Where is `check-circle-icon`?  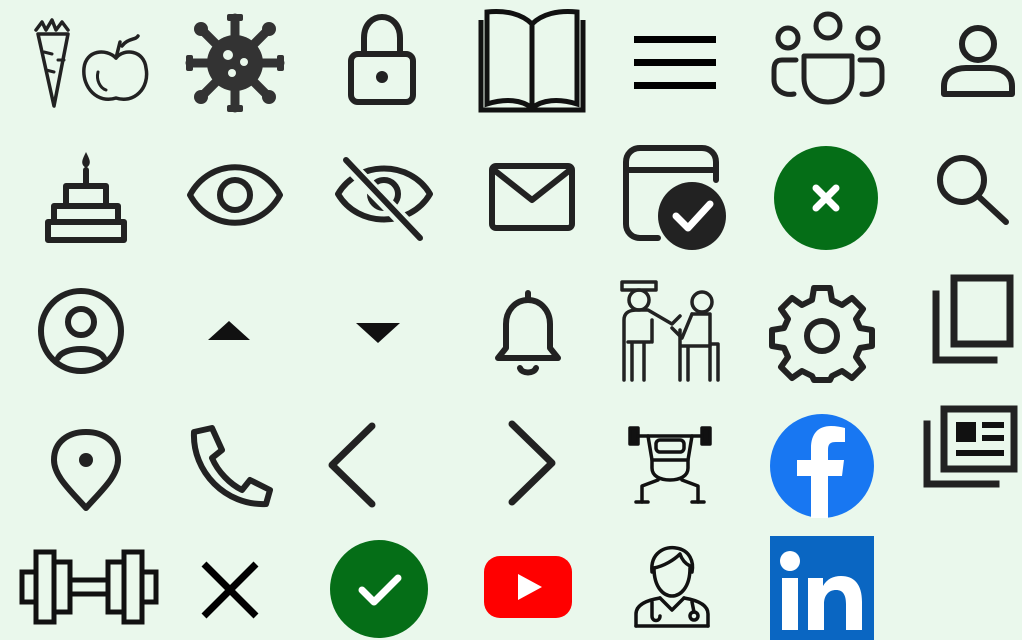
check-circle-icon is located at coordinates (379, 589).